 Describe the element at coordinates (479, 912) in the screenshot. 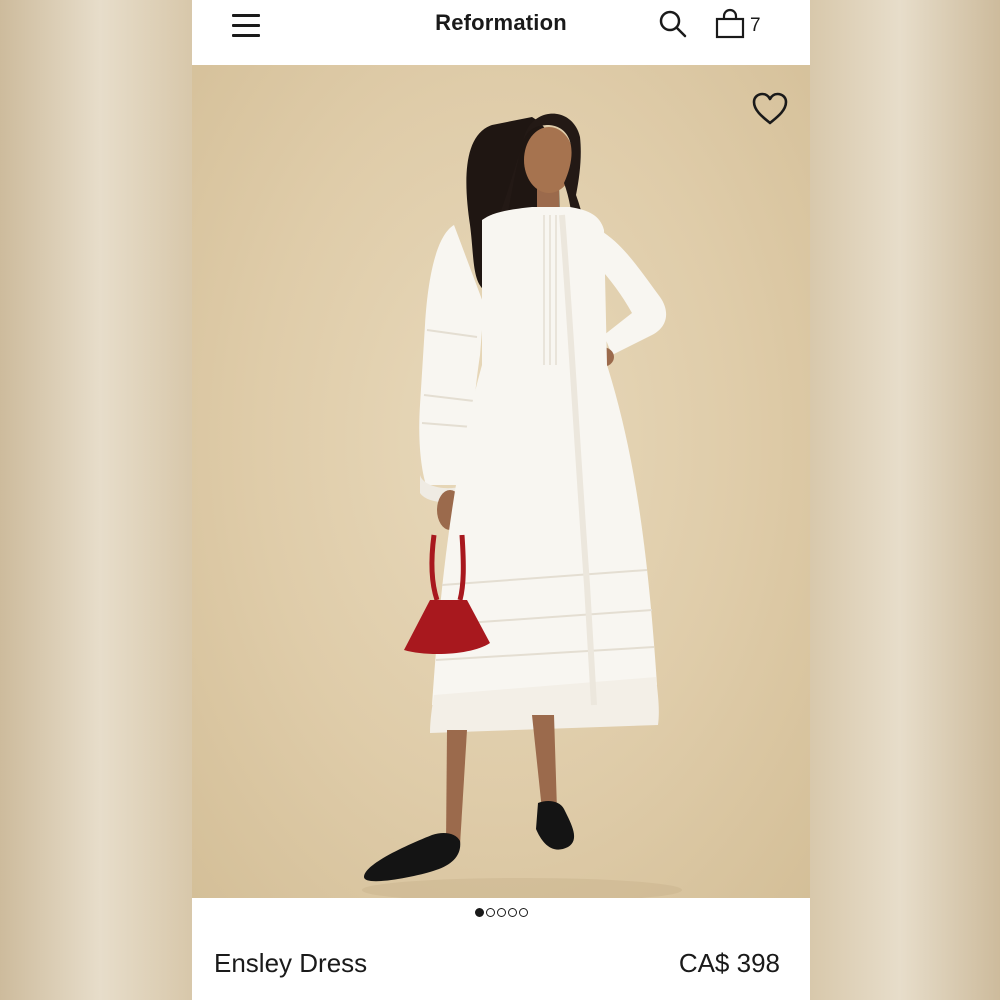

I see `carousel-dot-active` at that location.